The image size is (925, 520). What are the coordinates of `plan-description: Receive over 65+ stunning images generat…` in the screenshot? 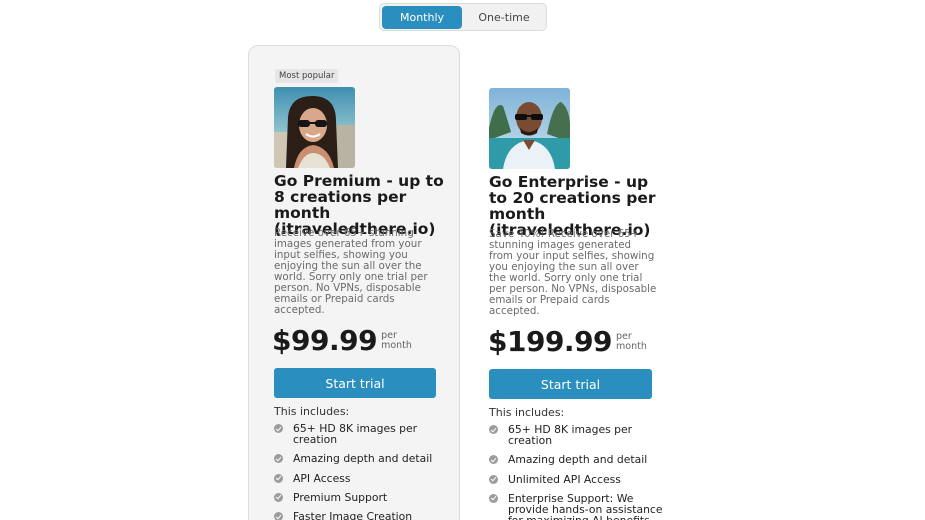 It's located at (351, 271).